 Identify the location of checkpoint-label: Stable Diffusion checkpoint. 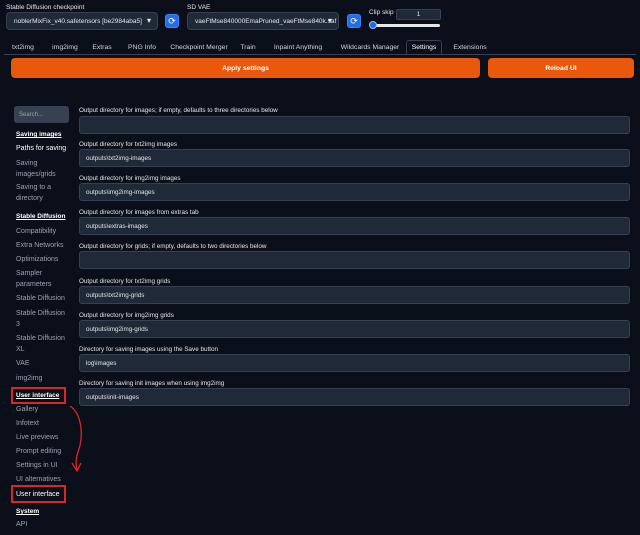
(45, 7).